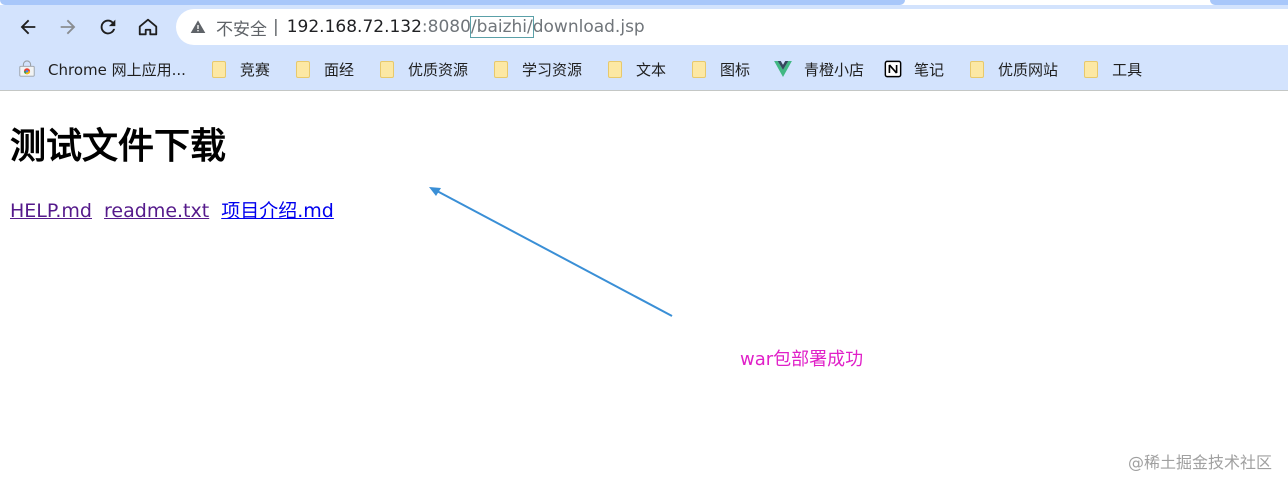 The width and height of the screenshot is (1288, 486). Describe the element at coordinates (446, 27) in the screenshot. I see `url-port: :8080` at that location.